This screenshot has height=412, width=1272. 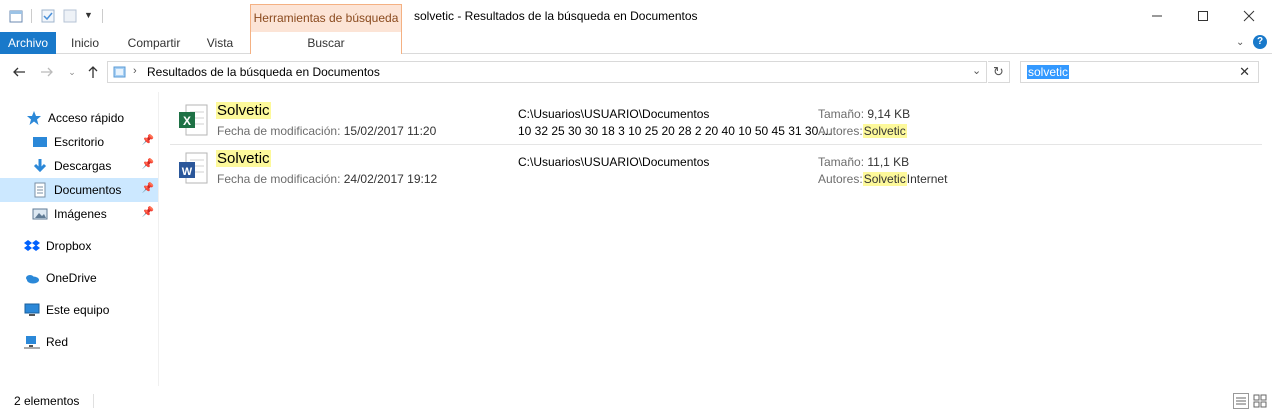 I want to click on close-button, so click(x=1249, y=16).